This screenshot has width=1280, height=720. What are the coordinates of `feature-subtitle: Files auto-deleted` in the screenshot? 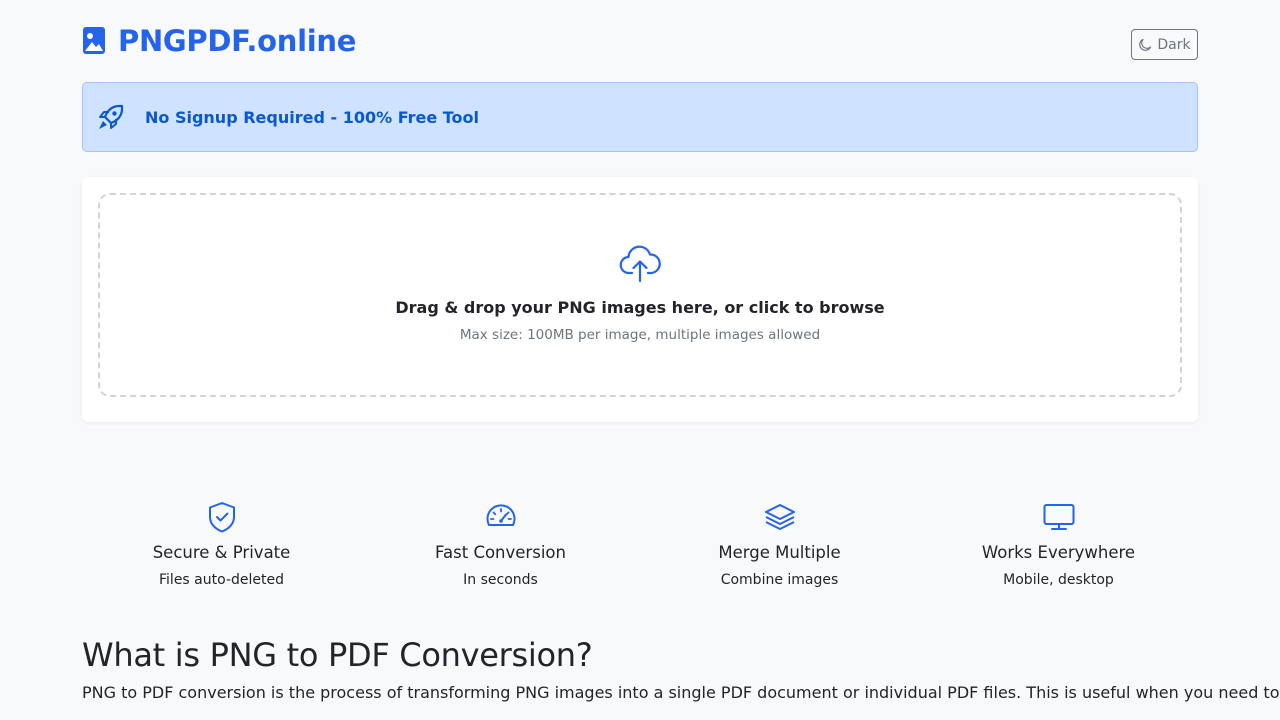 It's located at (221, 580).